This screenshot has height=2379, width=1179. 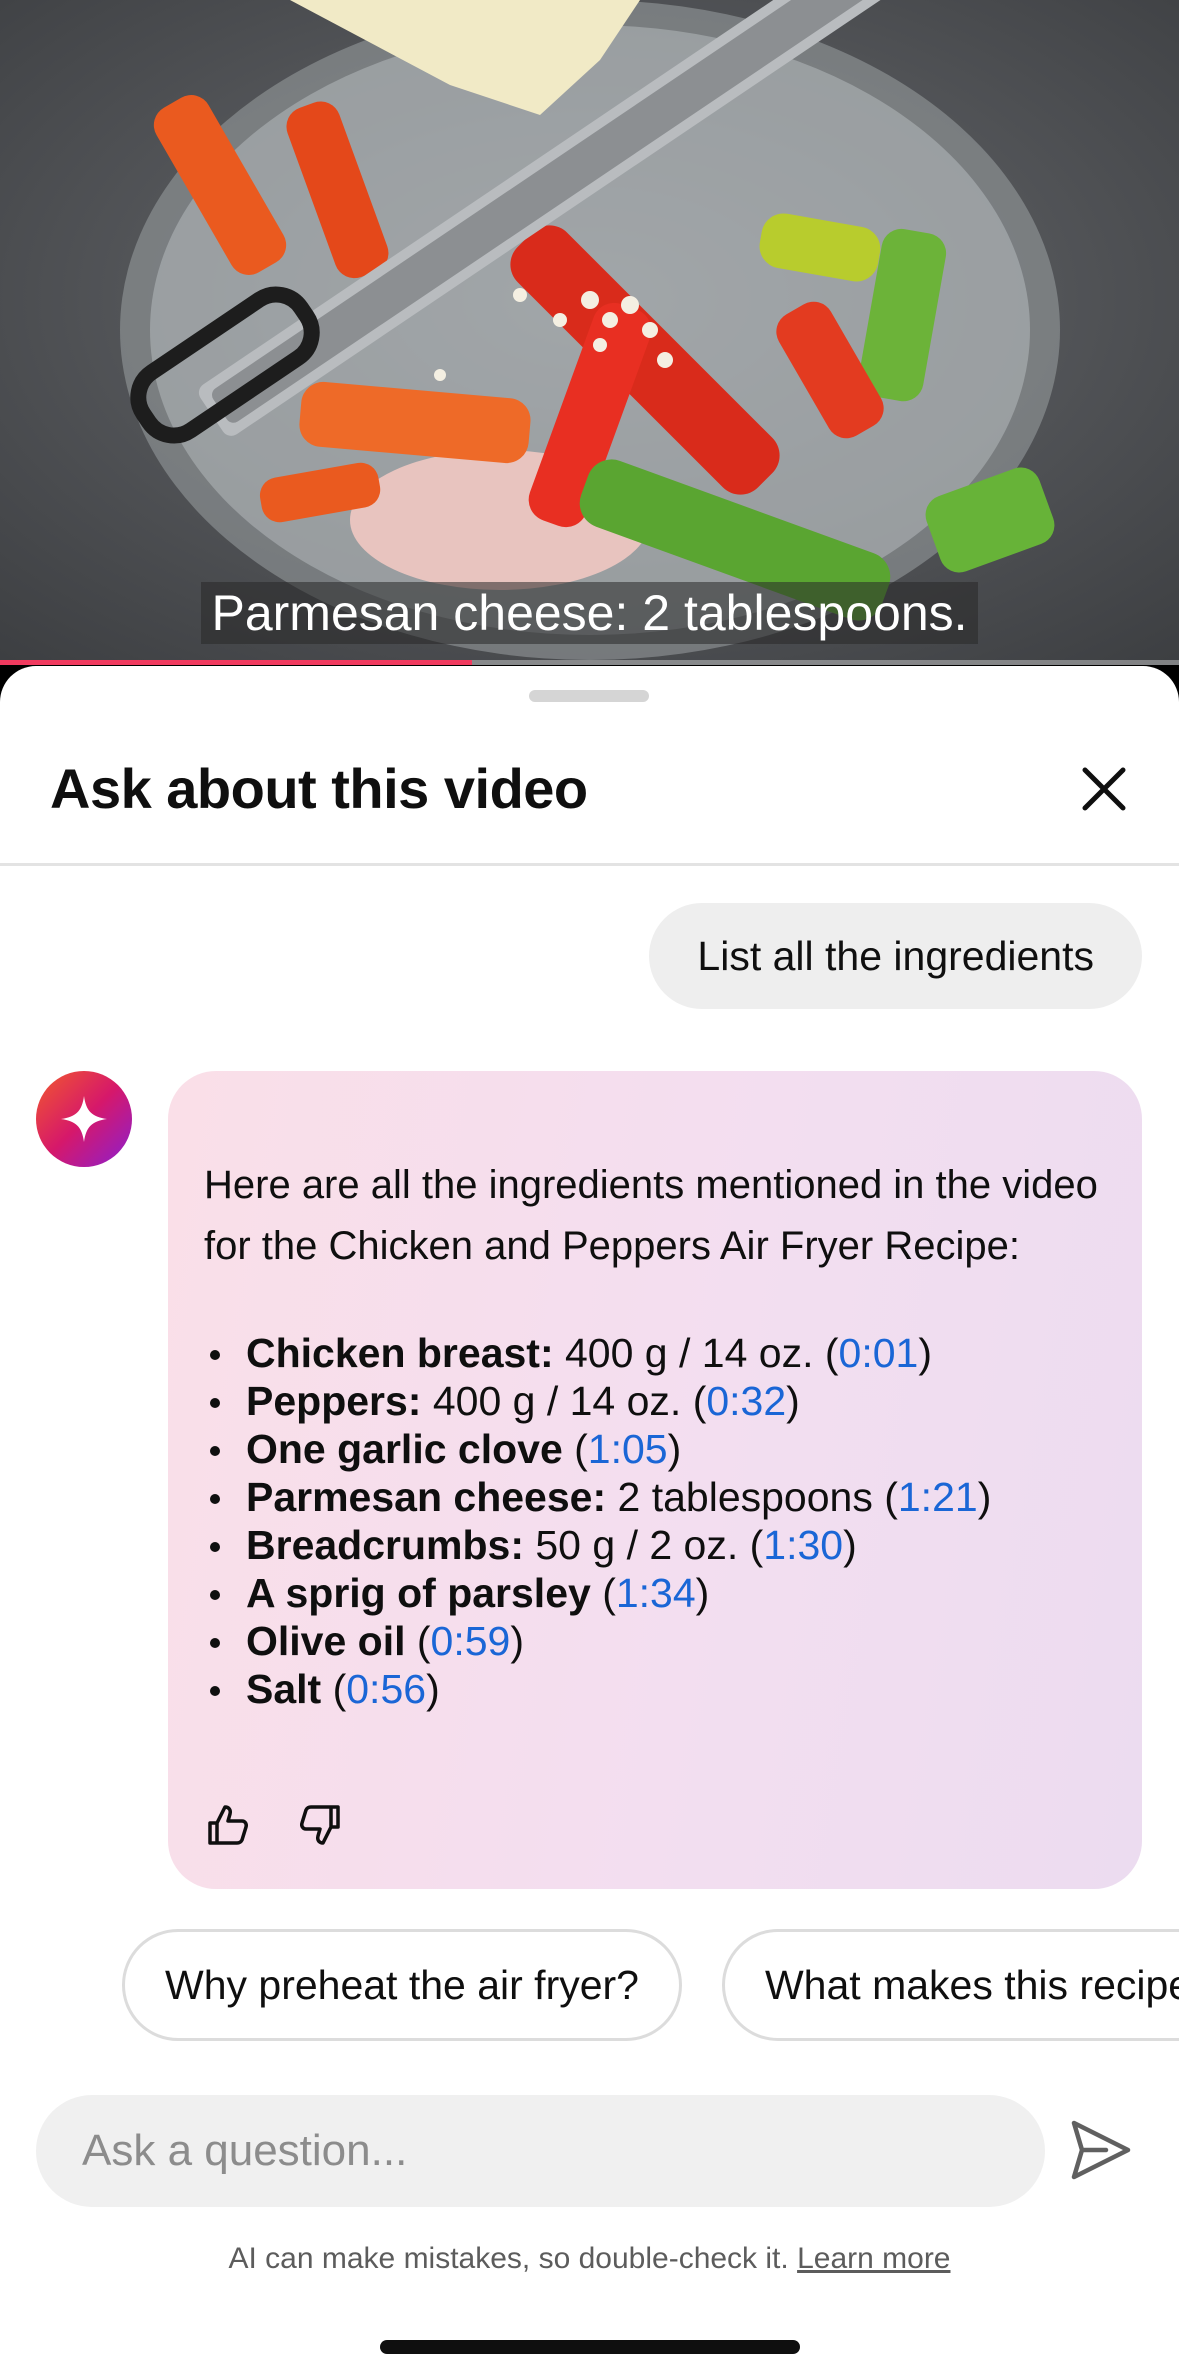 I want to click on ingredient-detail: 2 tablespoons (, so click(x=752, y=1497).